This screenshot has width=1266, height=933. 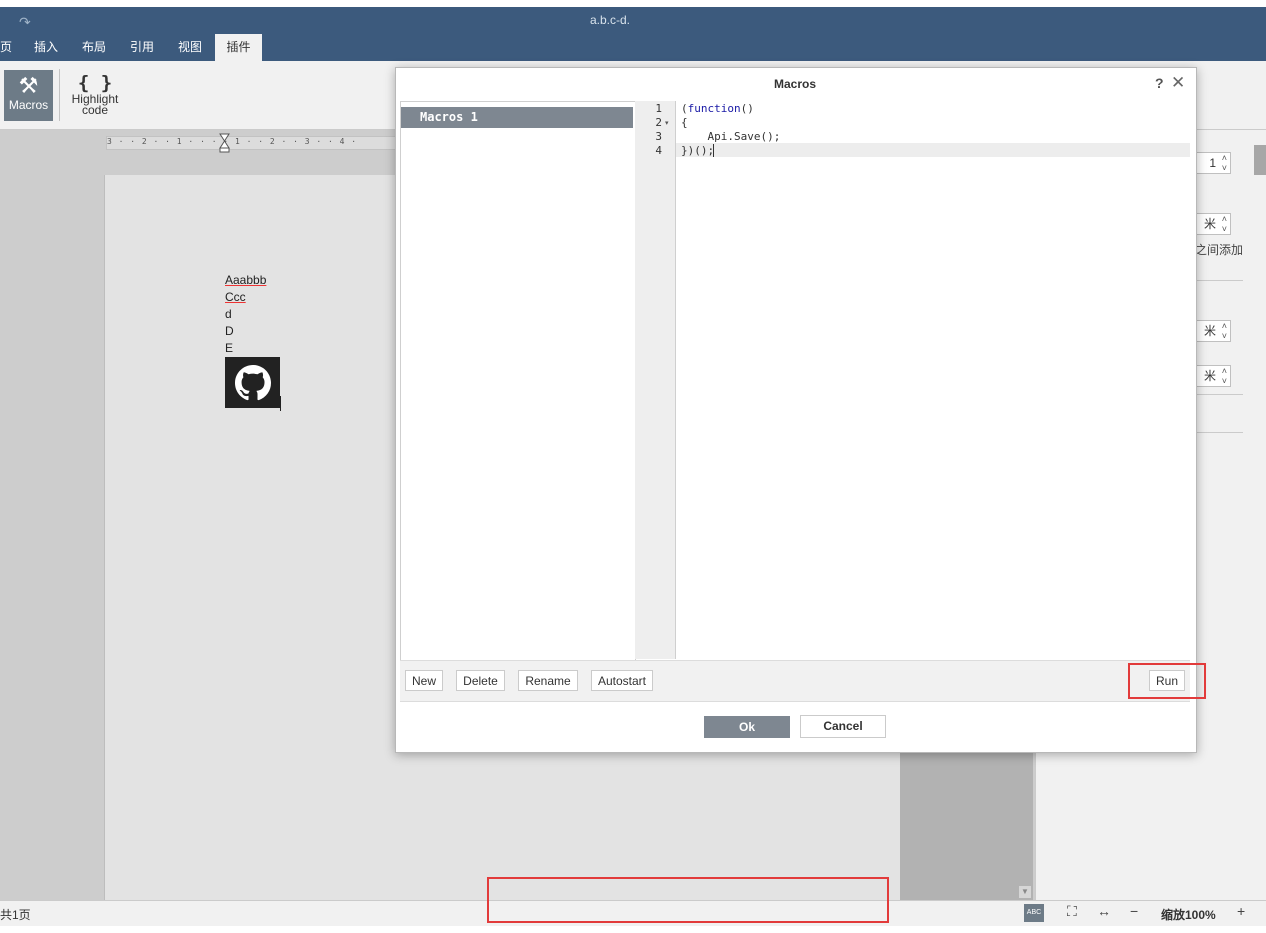 I want to click on github-icon, so click(x=253, y=383).